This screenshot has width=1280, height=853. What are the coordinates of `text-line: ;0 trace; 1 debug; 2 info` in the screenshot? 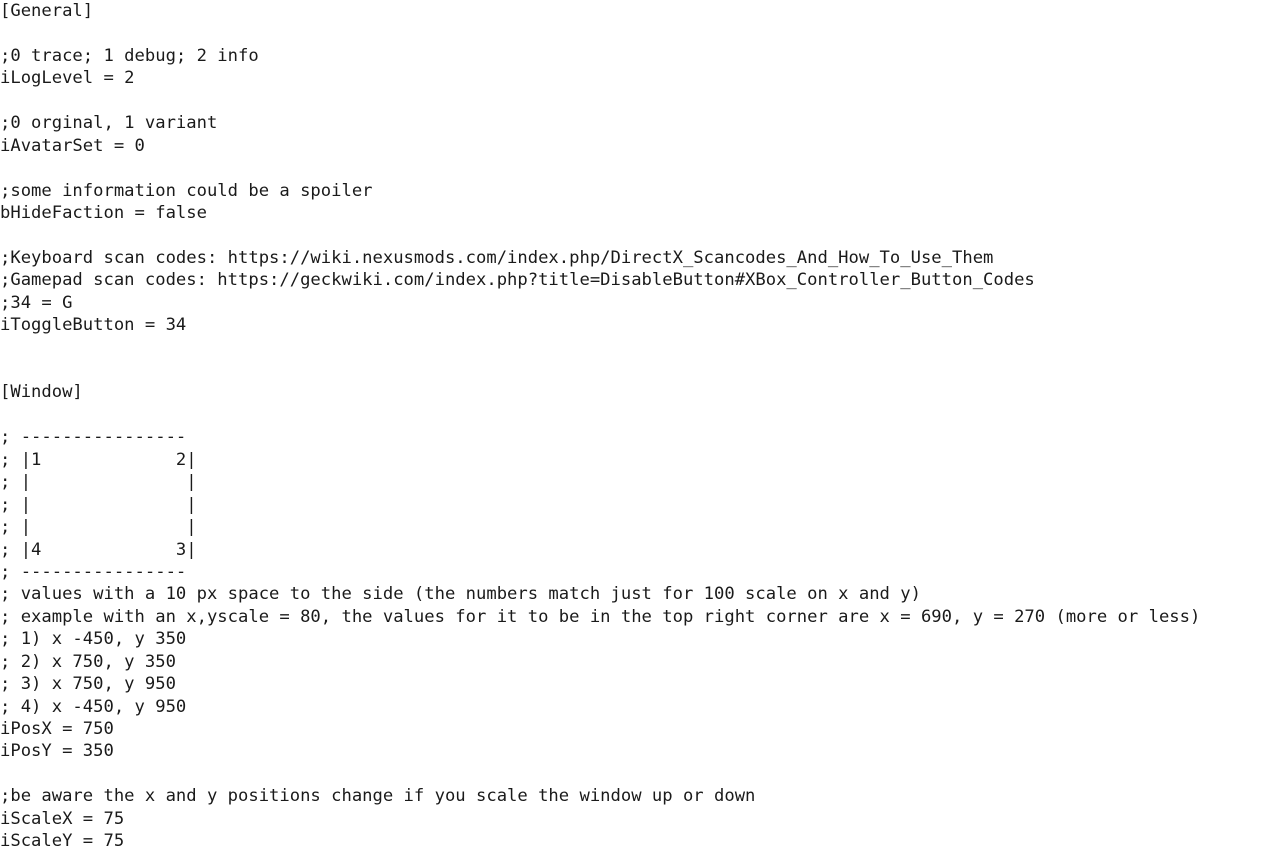 It's located at (129, 55).